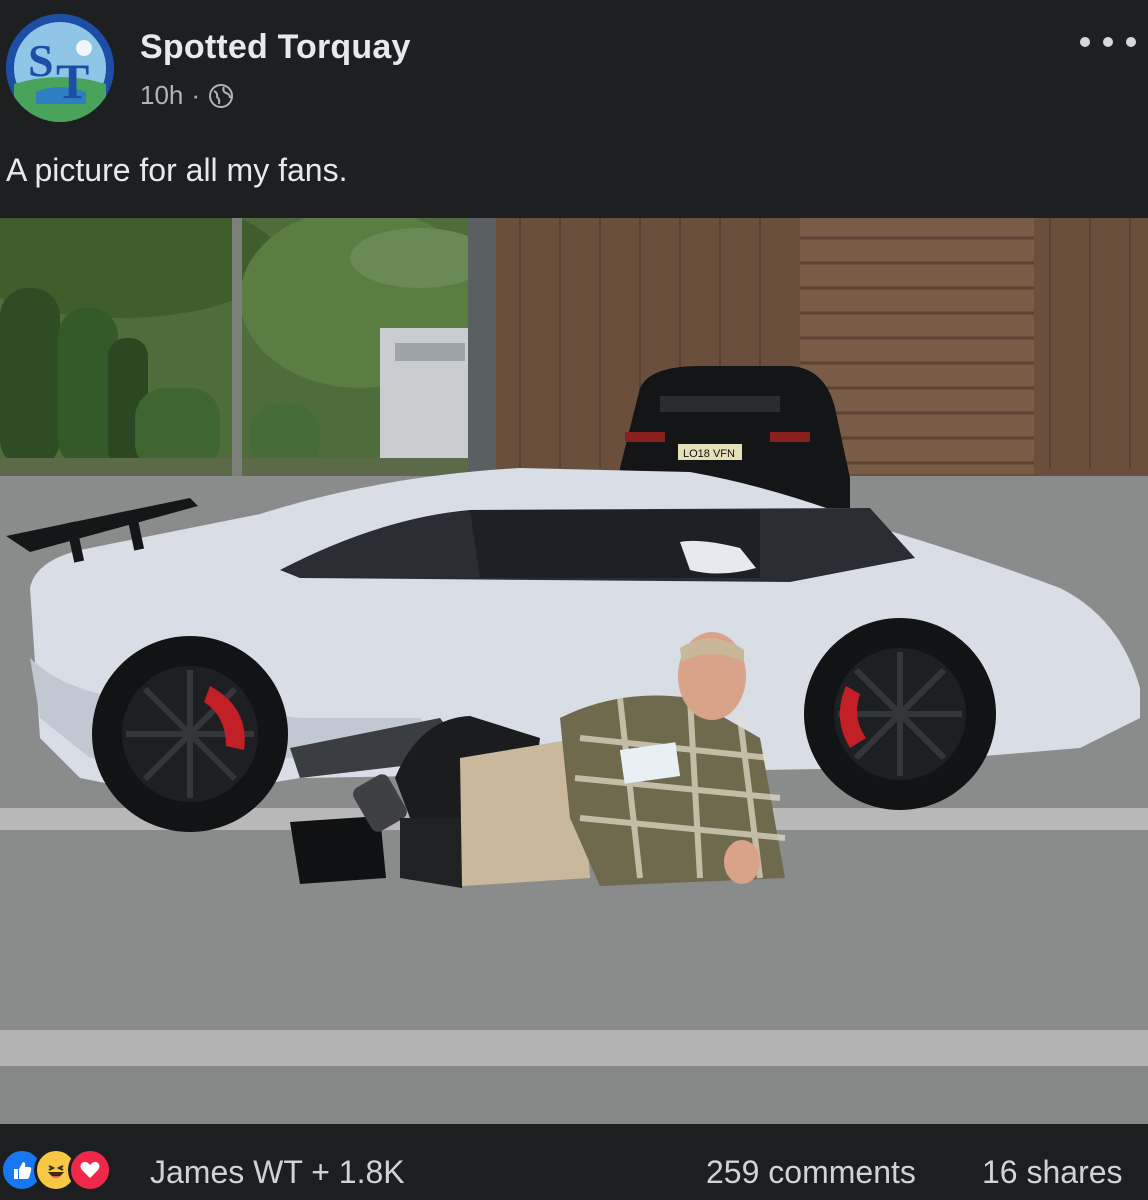  What do you see at coordinates (811, 1172) in the screenshot?
I see `comments-count-link: 259 comments` at bounding box center [811, 1172].